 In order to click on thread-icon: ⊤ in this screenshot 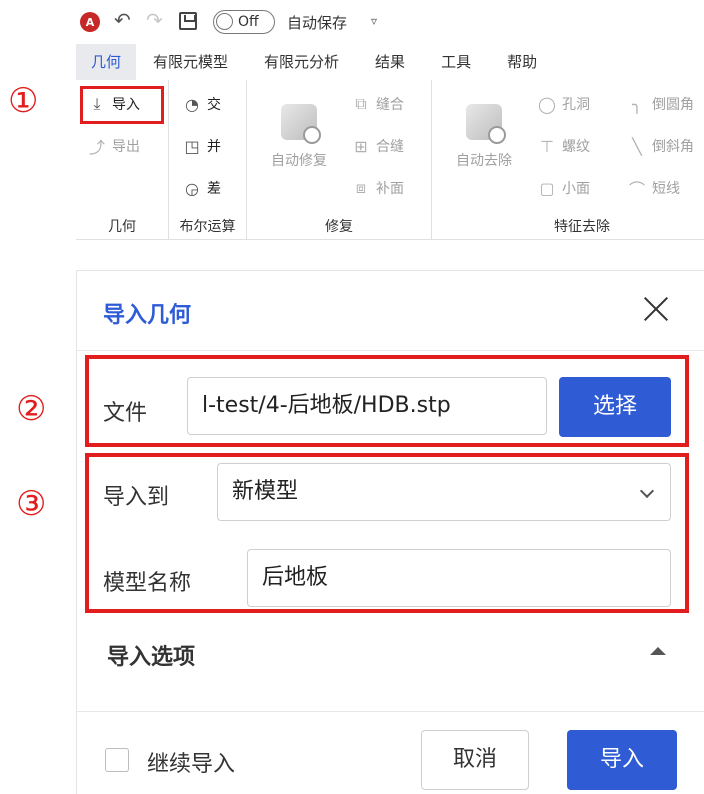, I will do `click(547, 146)`.